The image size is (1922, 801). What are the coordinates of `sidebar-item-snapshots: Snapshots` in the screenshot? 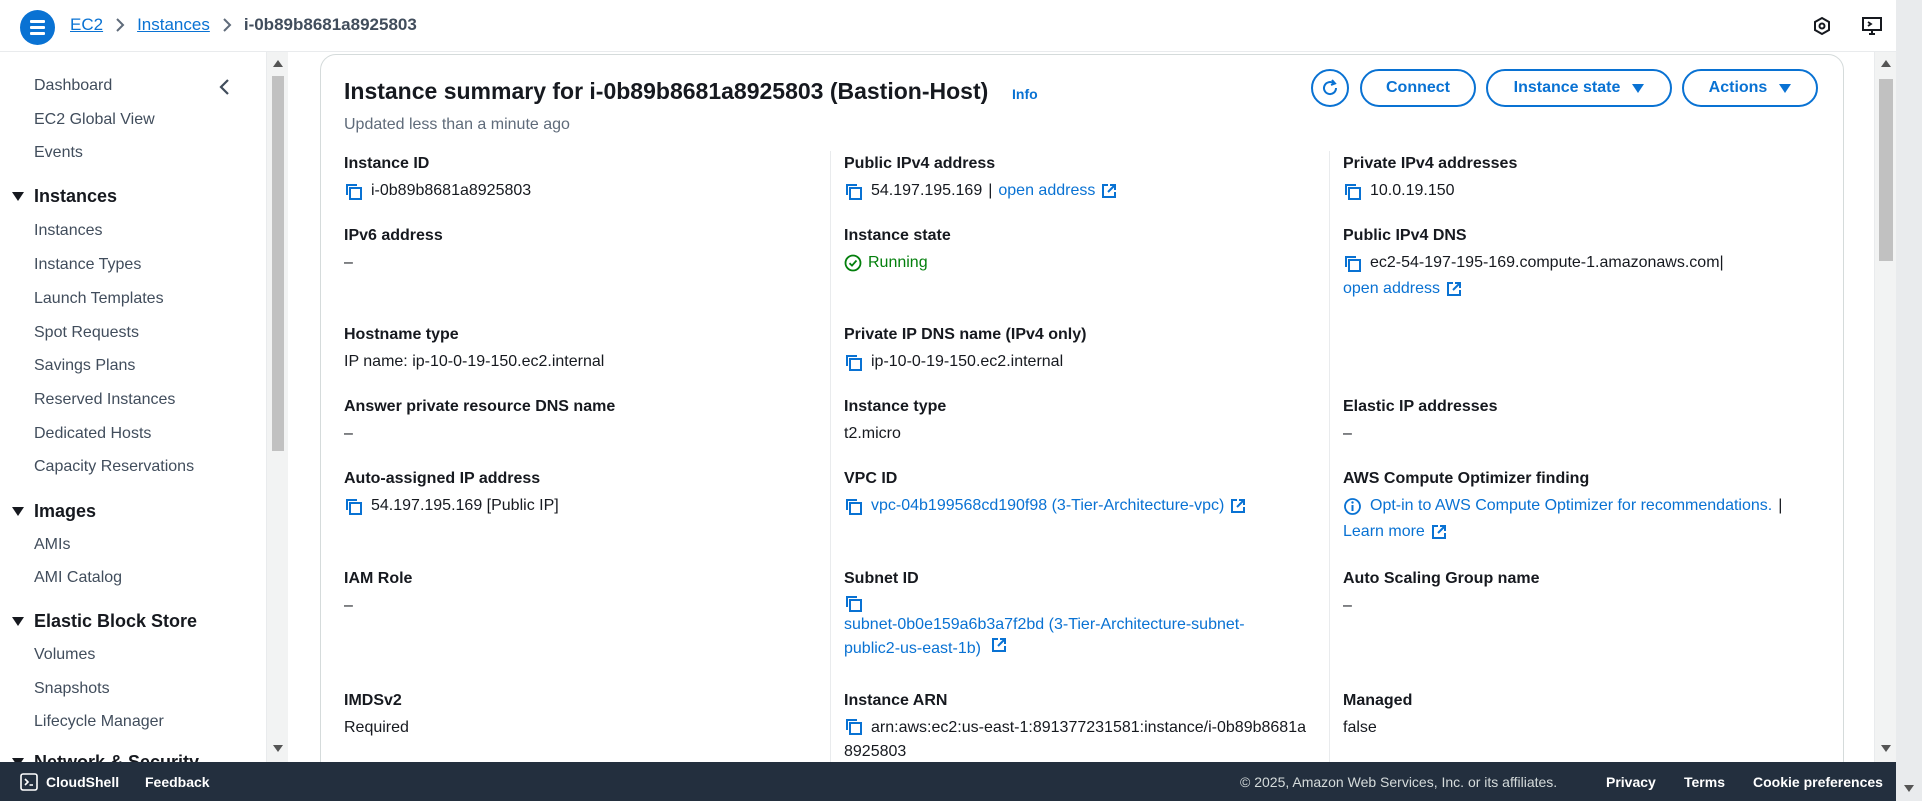 It's located at (72, 689).